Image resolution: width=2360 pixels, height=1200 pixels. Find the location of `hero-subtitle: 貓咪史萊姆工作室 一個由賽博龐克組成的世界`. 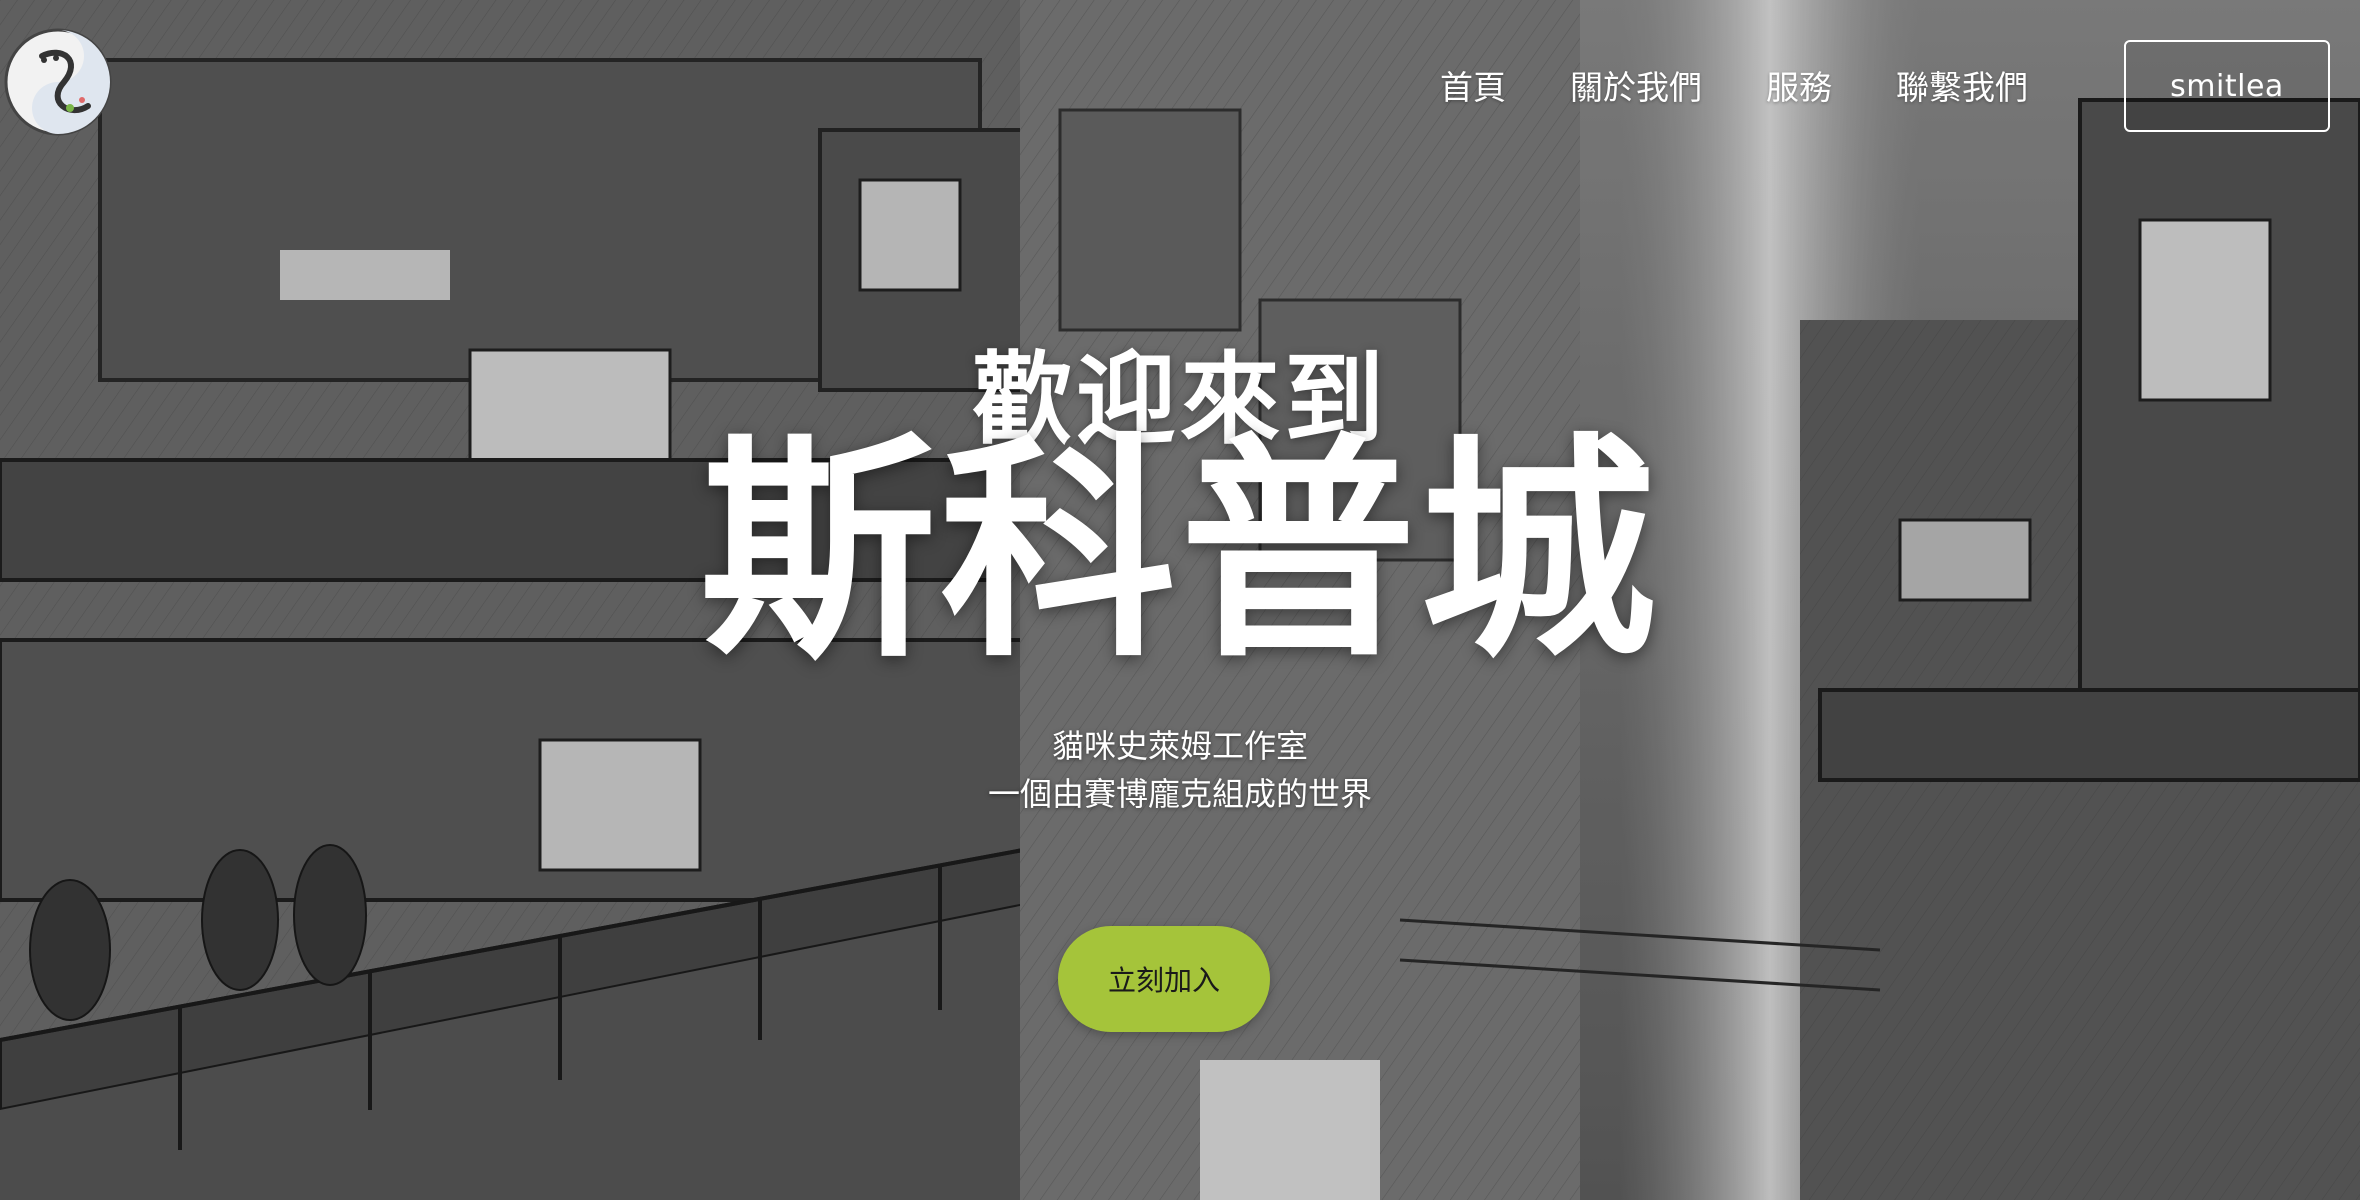

hero-subtitle: 貓咪史萊姆工作室 一個由賽博龐克組成的世界 is located at coordinates (1180, 770).